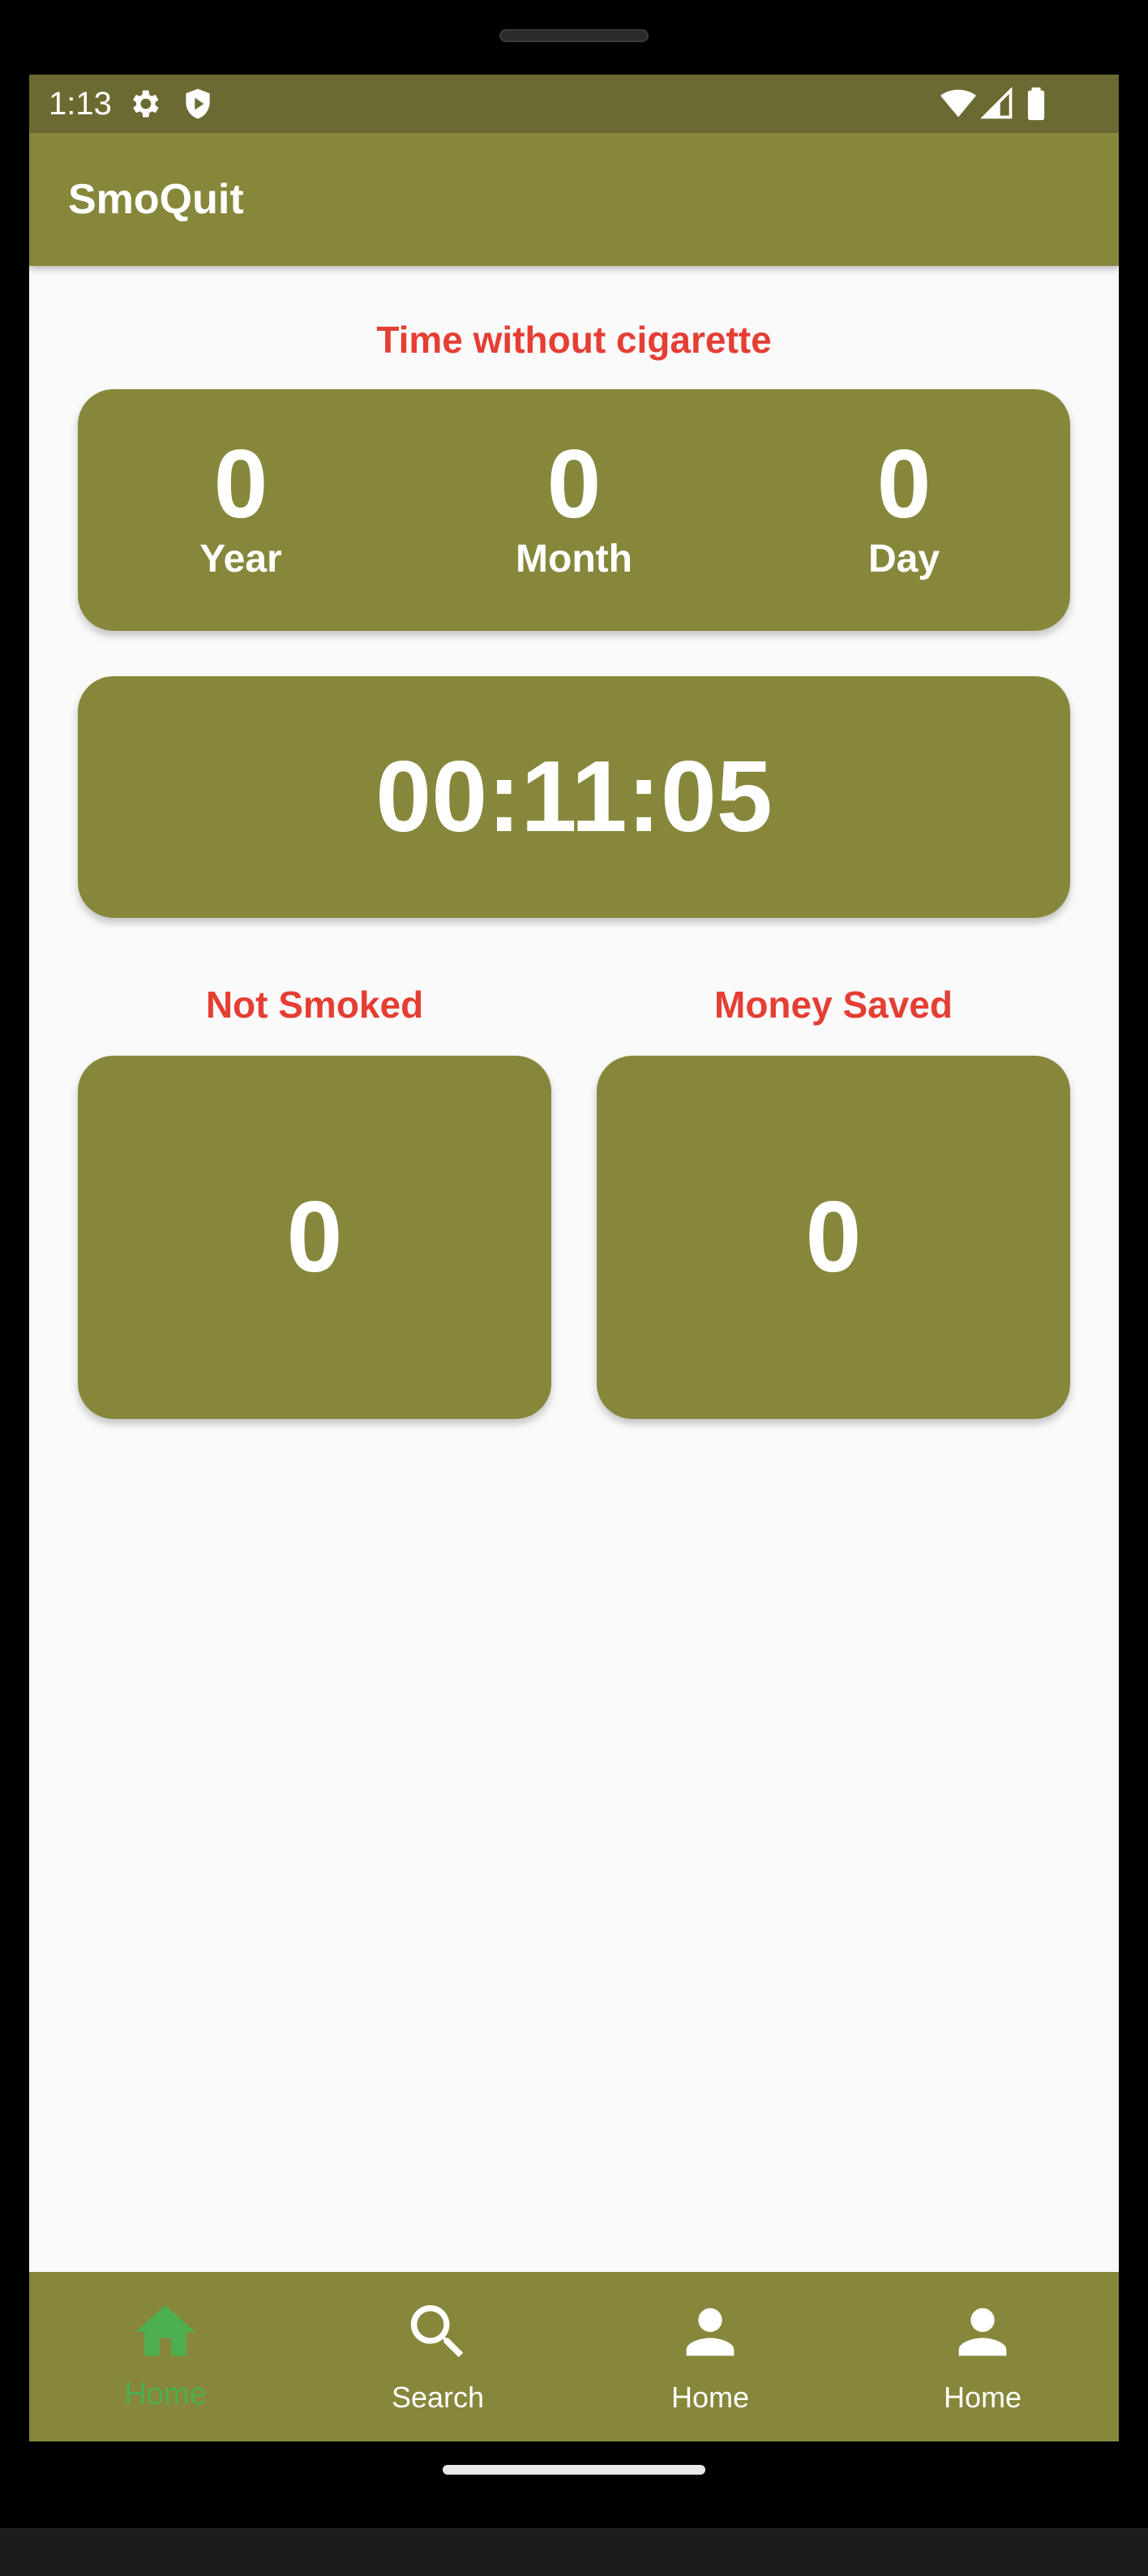 Image resolution: width=1148 pixels, height=2576 pixels. I want to click on money-saved-title: Money Saved, so click(833, 1005).